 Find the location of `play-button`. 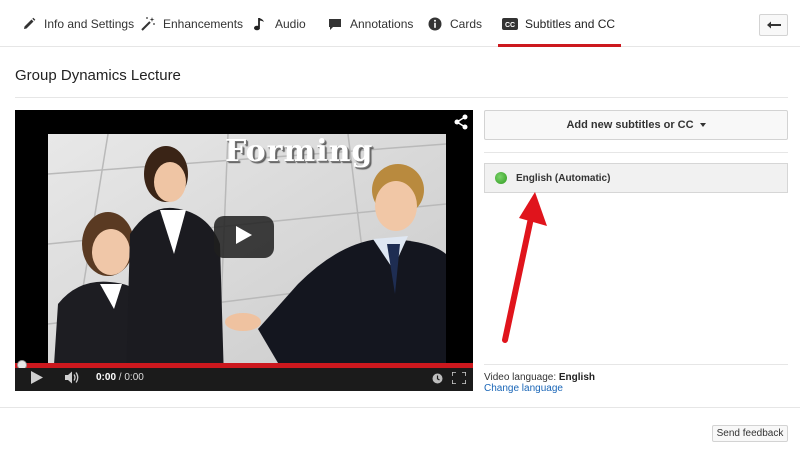

play-button is located at coordinates (37, 379).